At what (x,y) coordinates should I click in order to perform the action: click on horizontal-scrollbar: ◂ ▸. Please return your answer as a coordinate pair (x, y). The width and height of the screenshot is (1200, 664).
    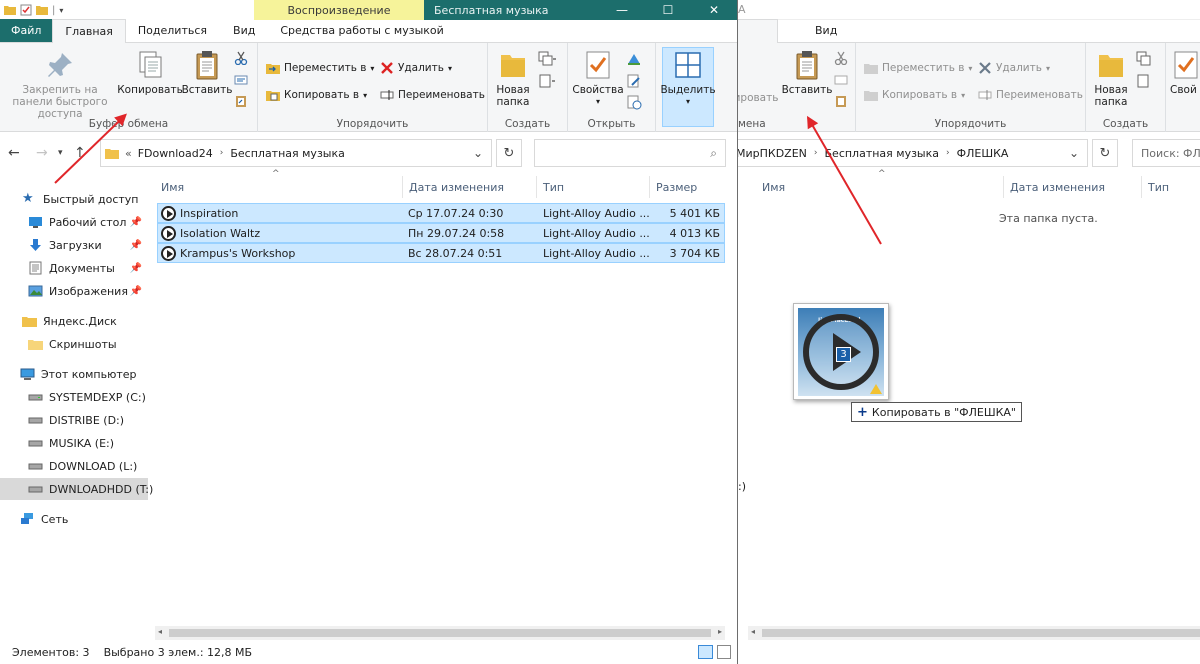
    Looking at the image, I should click on (440, 633).